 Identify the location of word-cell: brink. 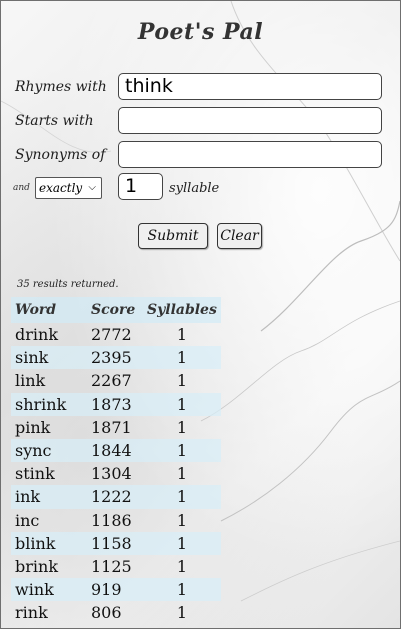
(37, 566).